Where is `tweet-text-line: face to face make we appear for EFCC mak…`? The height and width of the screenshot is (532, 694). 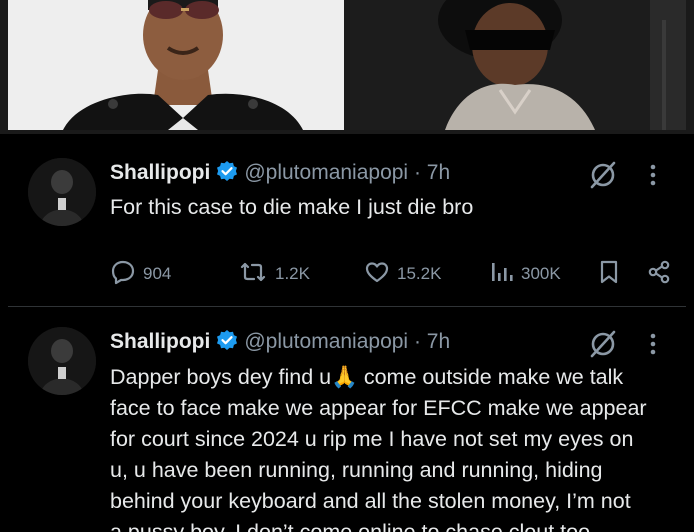 tweet-text-line: face to face make we appear for EFCC mak… is located at coordinates (378, 408).